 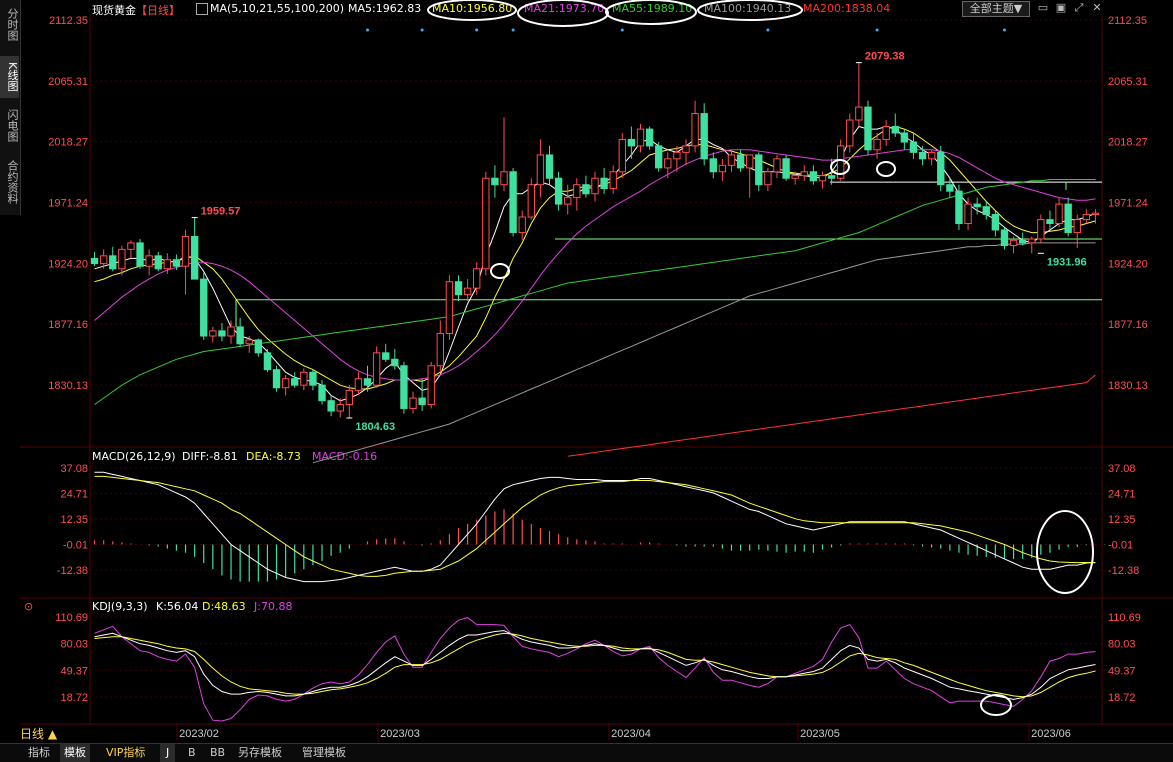 What do you see at coordinates (168, 753) in the screenshot?
I see `tab-j: J` at bounding box center [168, 753].